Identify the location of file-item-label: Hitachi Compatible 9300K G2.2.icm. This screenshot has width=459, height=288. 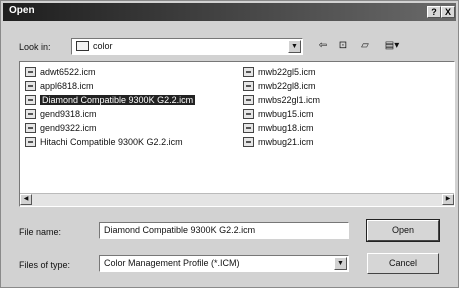
(111, 142).